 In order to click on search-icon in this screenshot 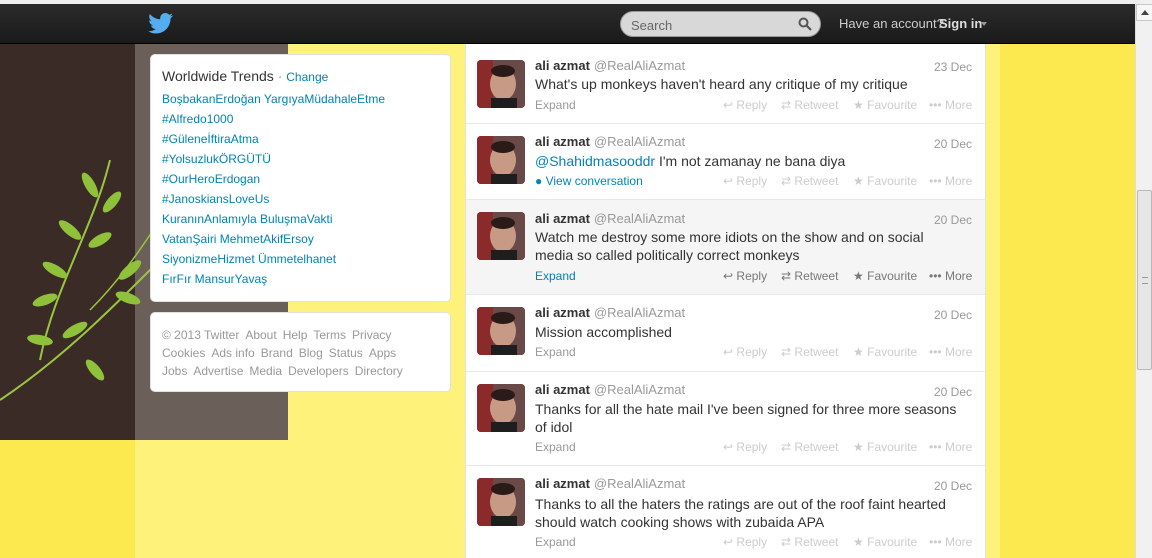, I will do `click(805, 24)`.